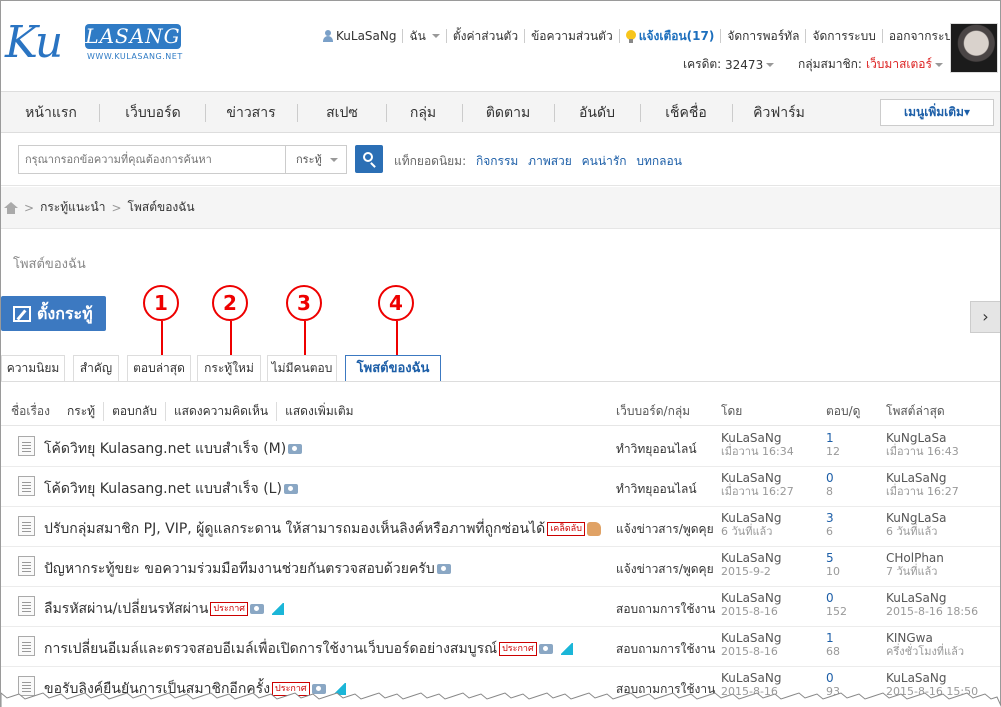  I want to click on site-logo: Ku LASANG WWW.KULASANG.NET, so click(95, 41).